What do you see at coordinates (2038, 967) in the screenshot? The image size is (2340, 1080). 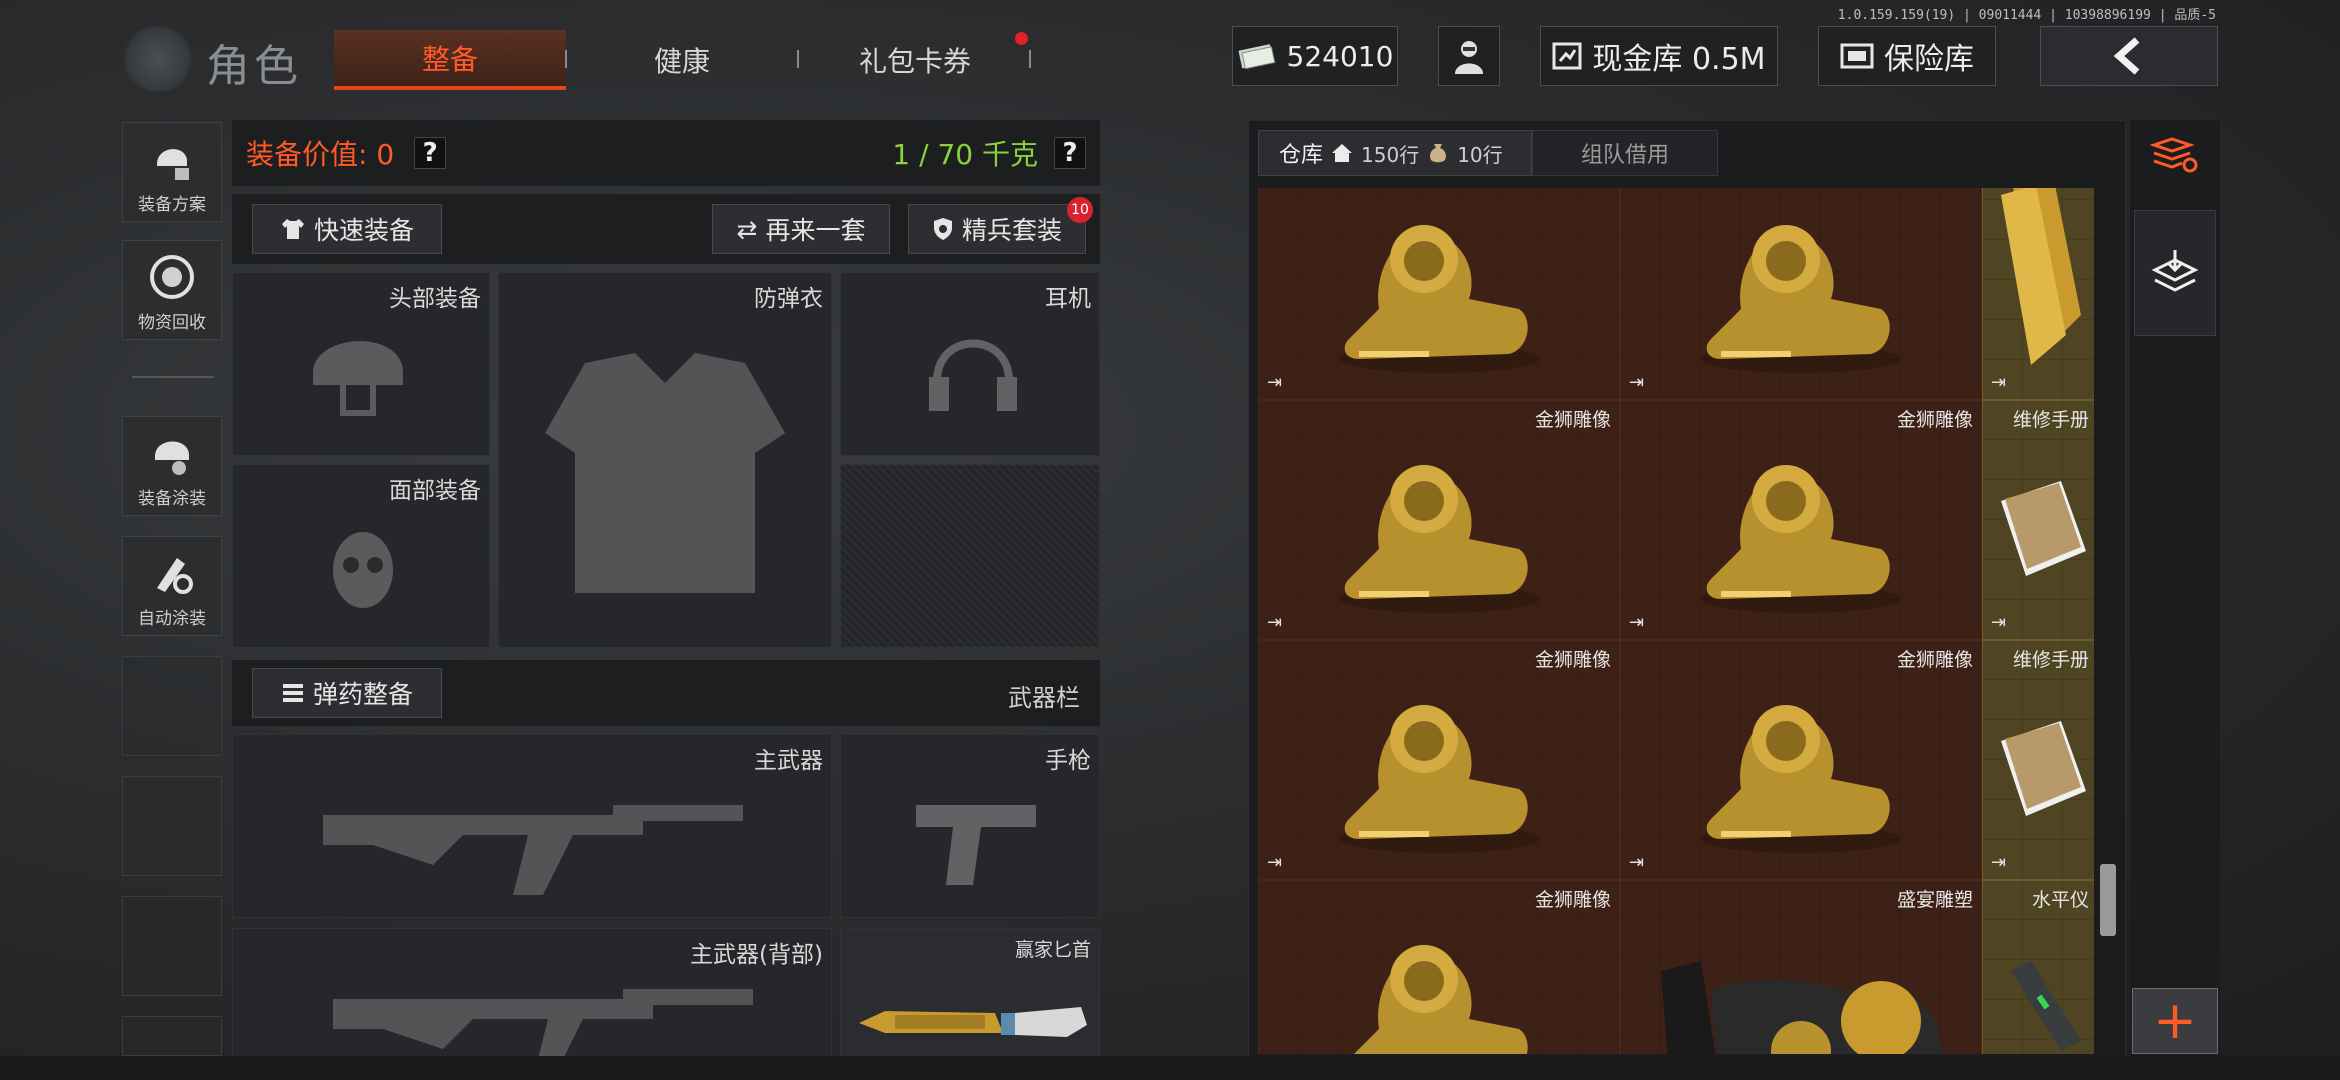 I see `inventory-item: 水平仪` at bounding box center [2038, 967].